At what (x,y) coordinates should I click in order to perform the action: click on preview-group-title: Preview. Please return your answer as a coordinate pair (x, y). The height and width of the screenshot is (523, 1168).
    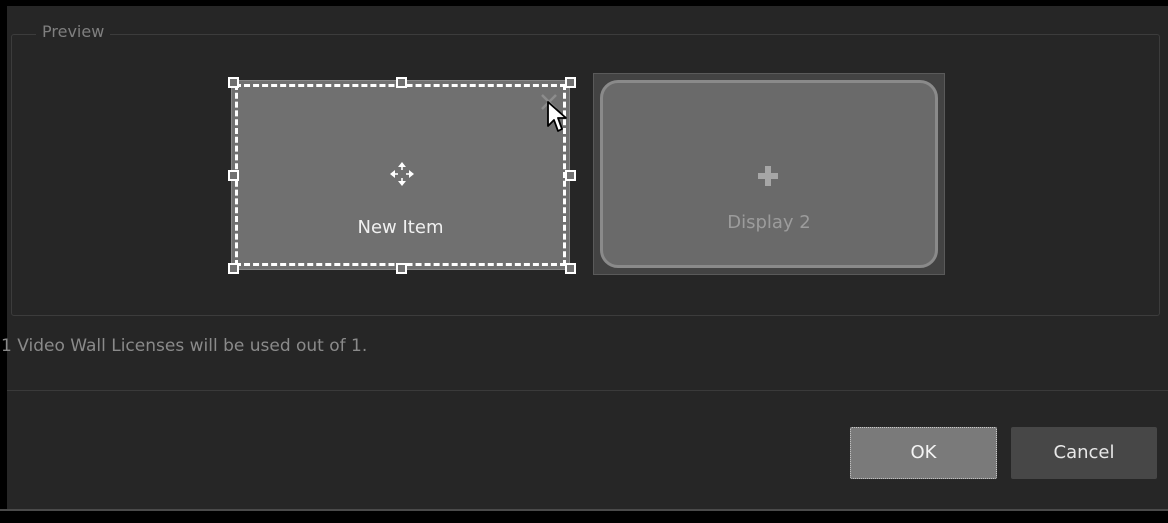
    Looking at the image, I should click on (73, 32).